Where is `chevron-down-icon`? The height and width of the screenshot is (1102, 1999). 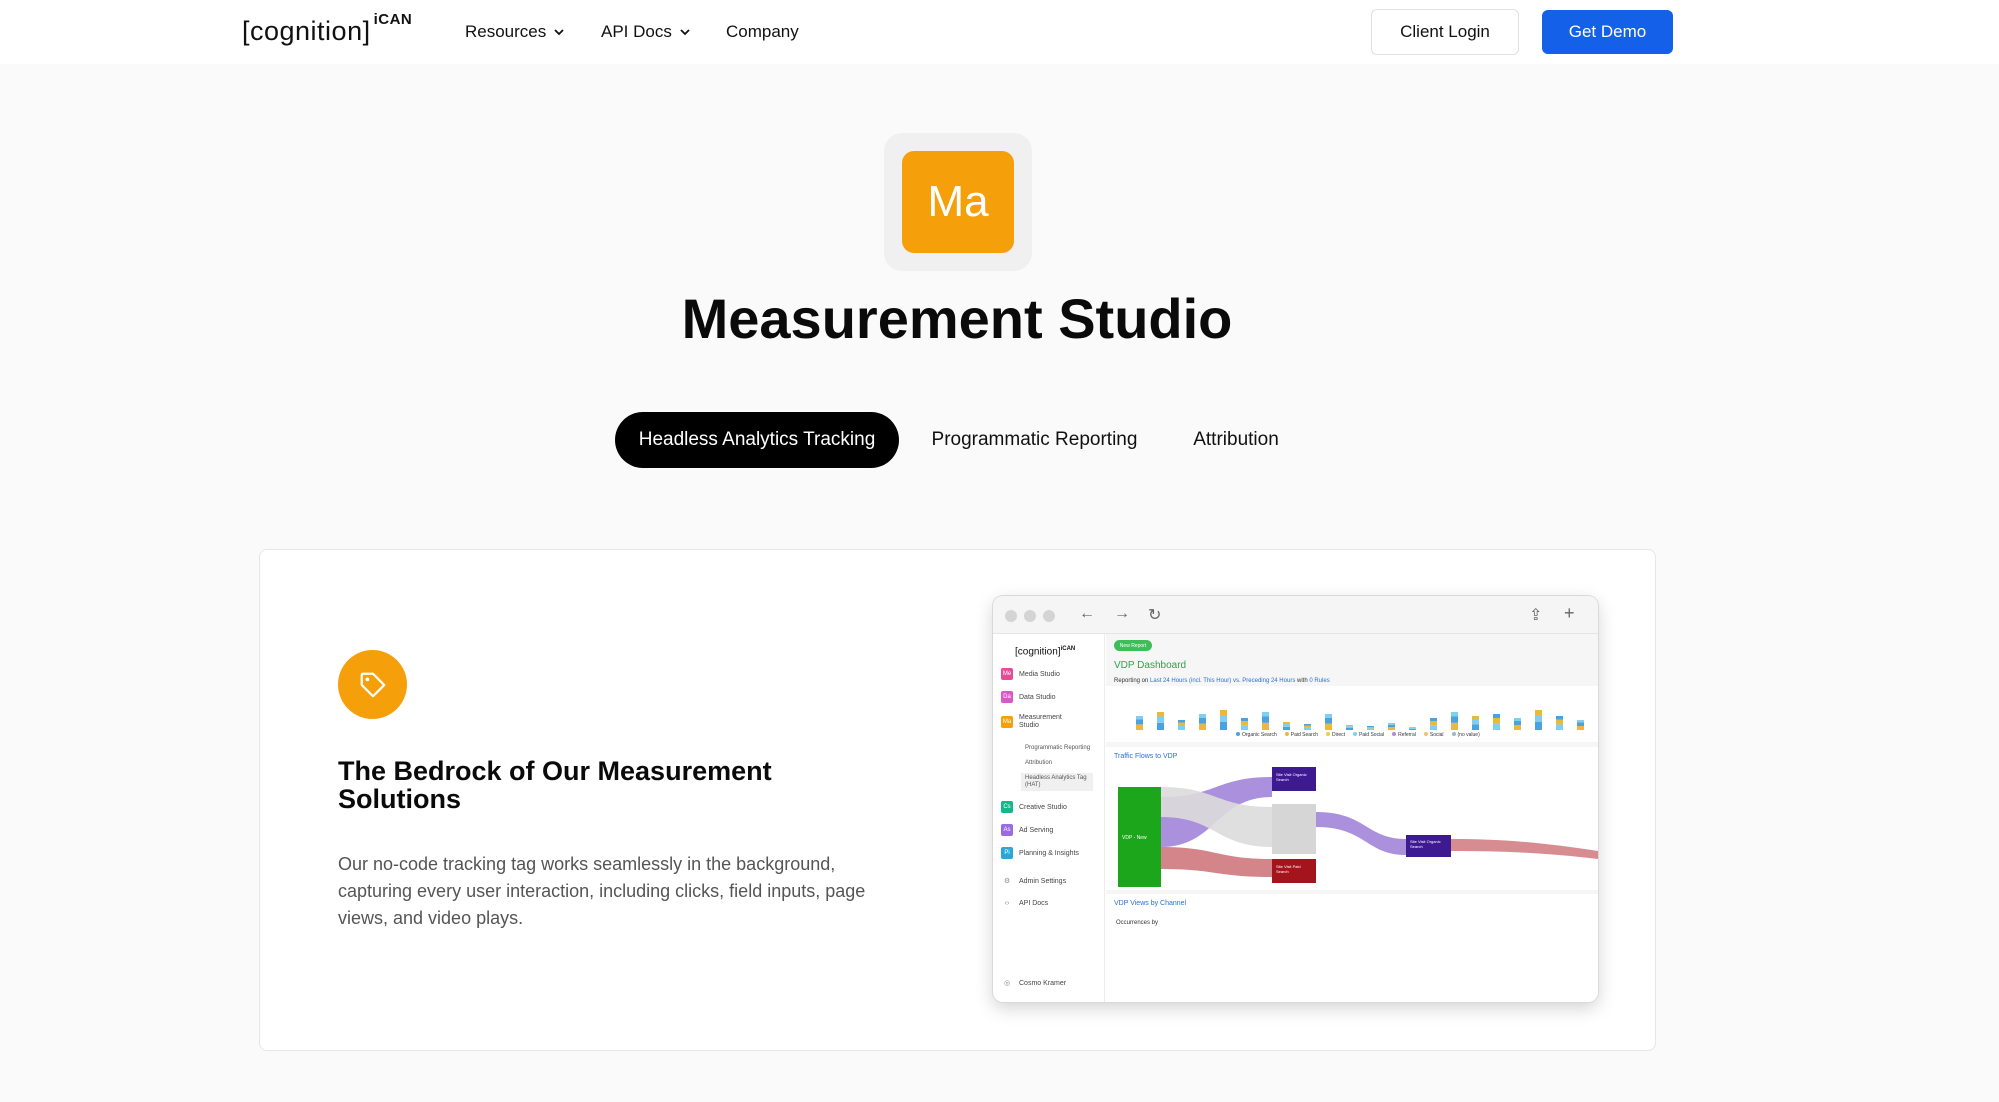 chevron-down-icon is located at coordinates (685, 32).